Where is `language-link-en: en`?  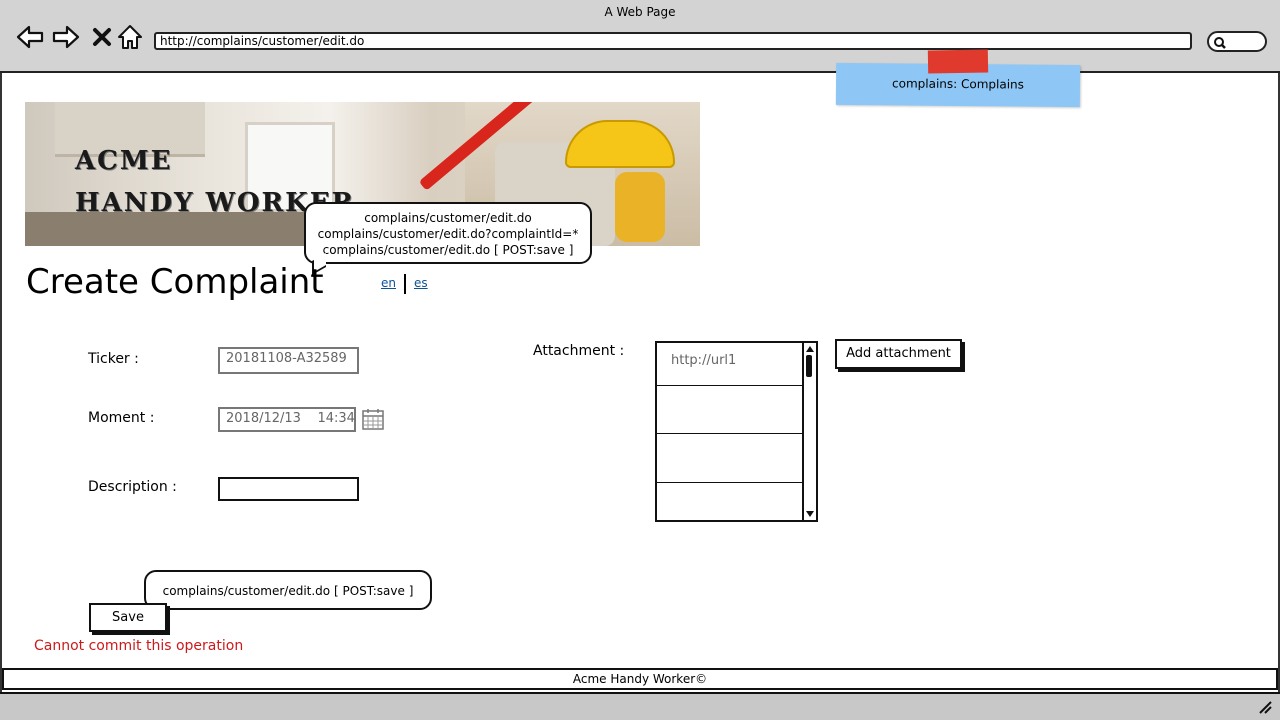
language-link-en: en is located at coordinates (388, 283).